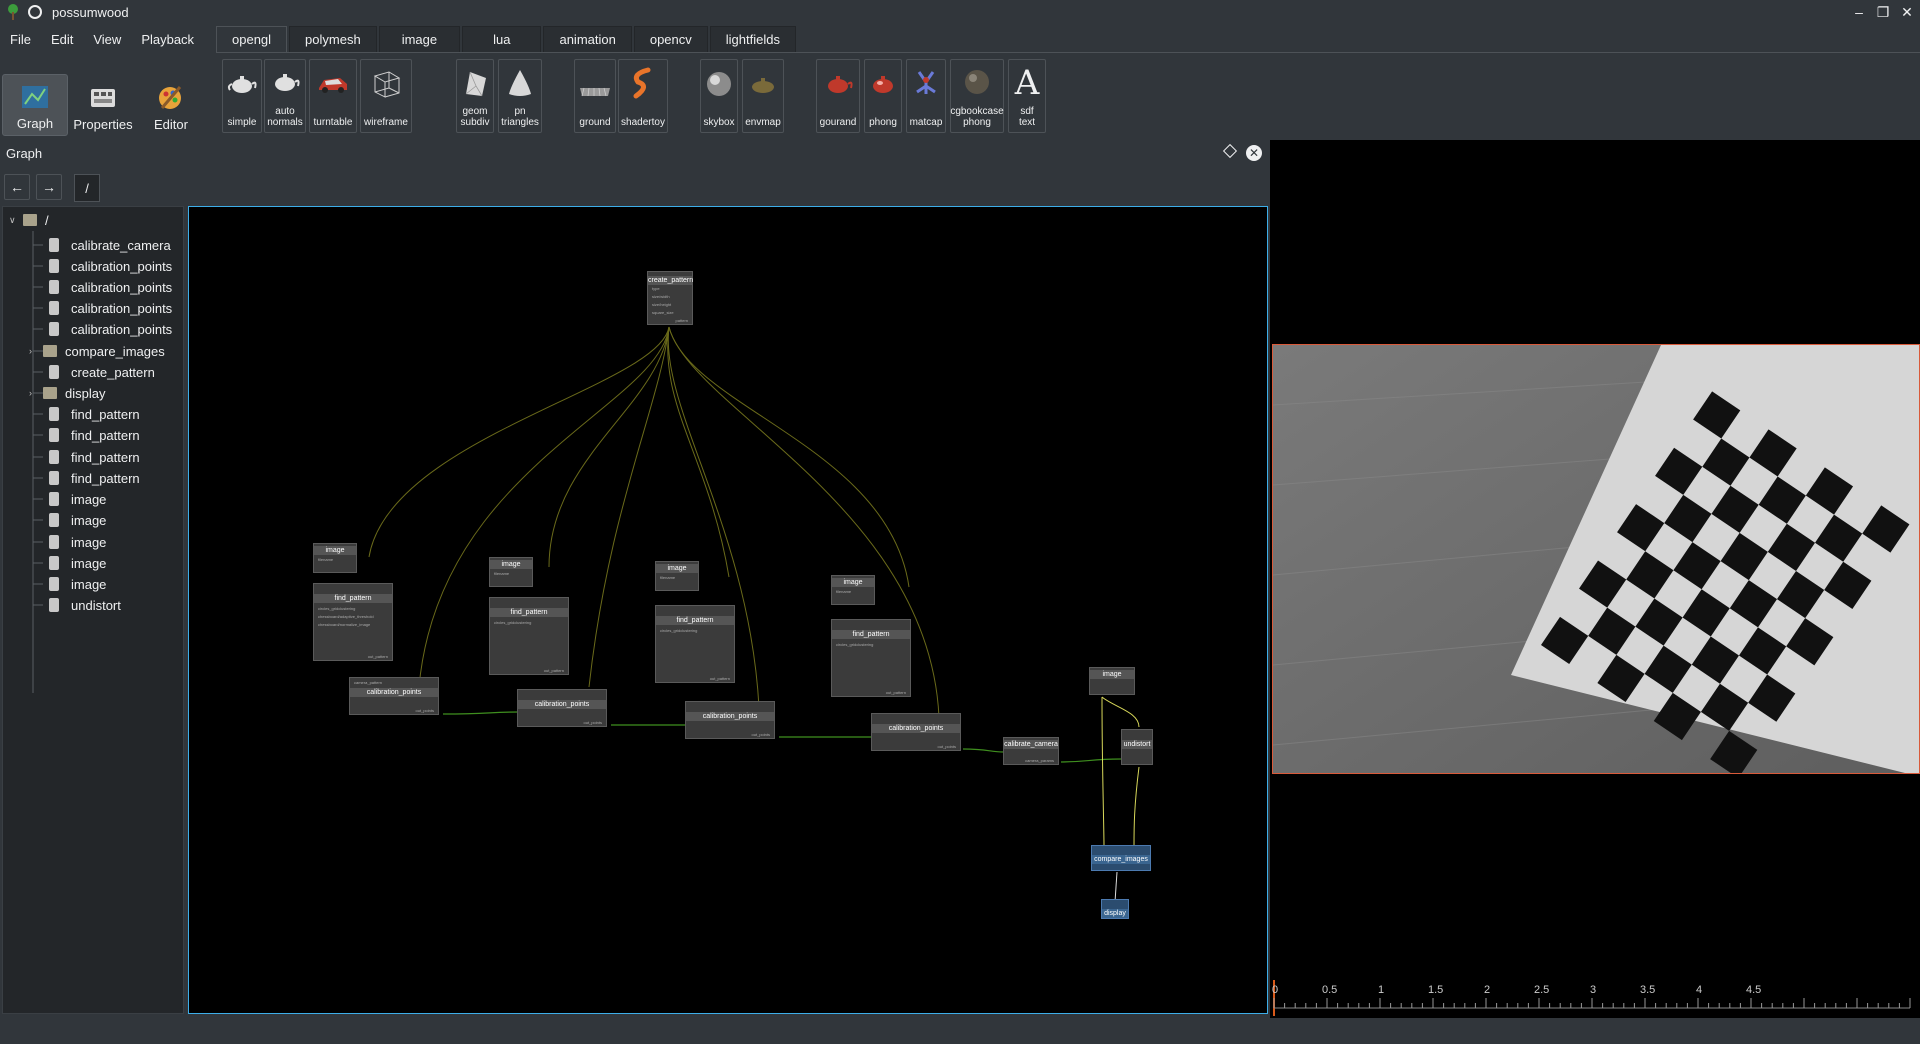 The width and height of the screenshot is (1920, 1044). I want to click on tool-shadertoy: shadertoy, so click(643, 96).